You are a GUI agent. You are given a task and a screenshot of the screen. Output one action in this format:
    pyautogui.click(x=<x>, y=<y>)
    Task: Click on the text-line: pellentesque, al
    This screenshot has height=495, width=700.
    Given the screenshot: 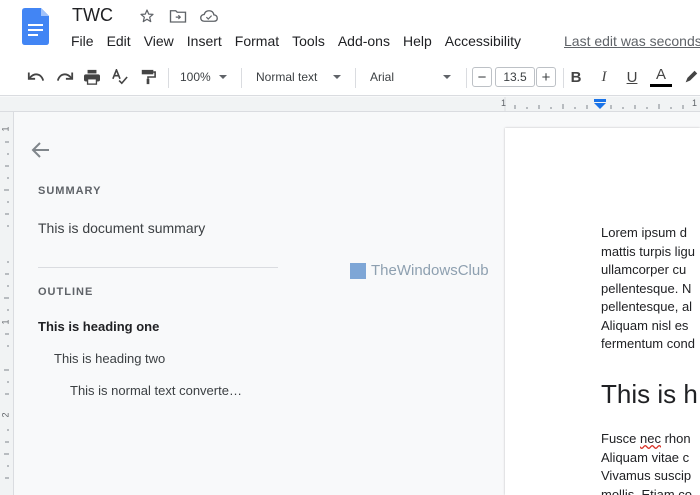 What is the action you would take?
    pyautogui.click(x=647, y=306)
    